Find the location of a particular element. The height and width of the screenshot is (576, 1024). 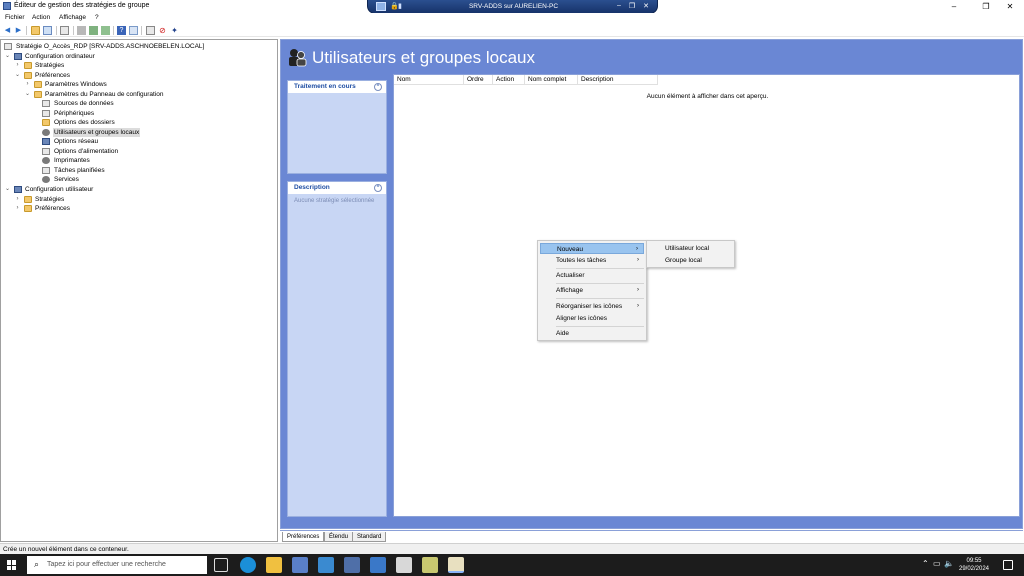

view-icon is located at coordinates (133, 30).